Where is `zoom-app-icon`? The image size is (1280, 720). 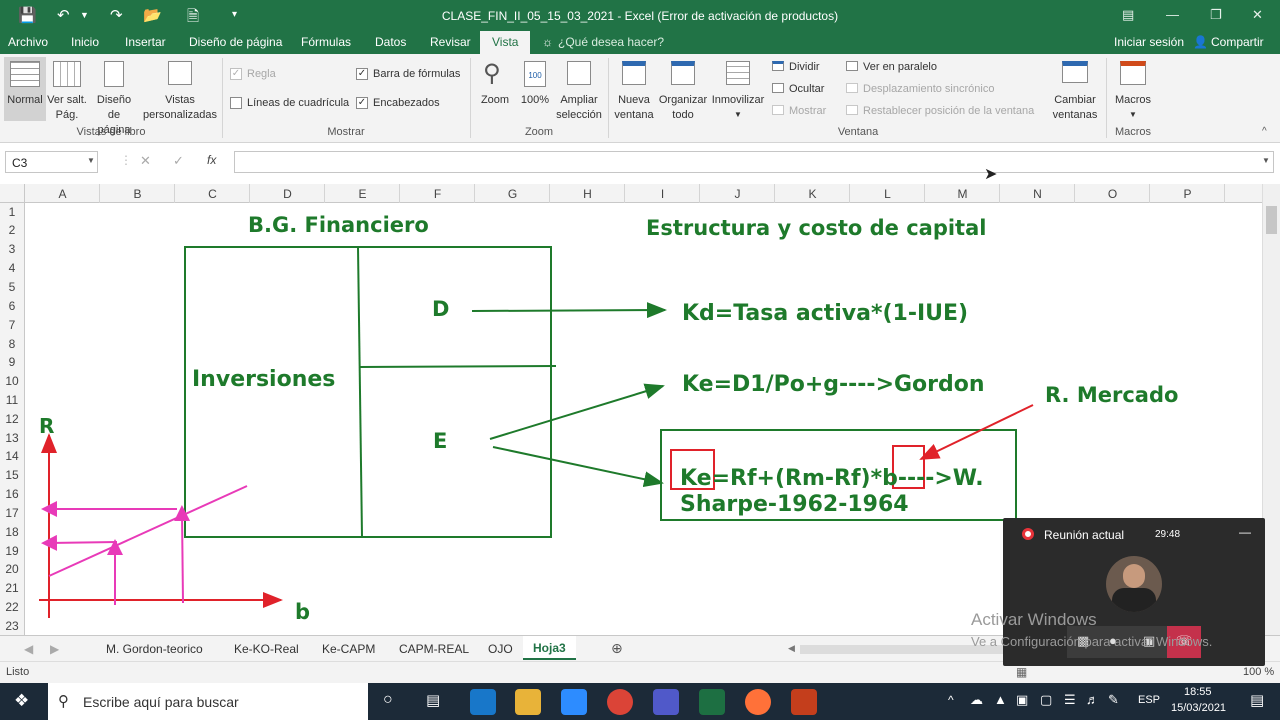 zoom-app-icon is located at coordinates (574, 702).